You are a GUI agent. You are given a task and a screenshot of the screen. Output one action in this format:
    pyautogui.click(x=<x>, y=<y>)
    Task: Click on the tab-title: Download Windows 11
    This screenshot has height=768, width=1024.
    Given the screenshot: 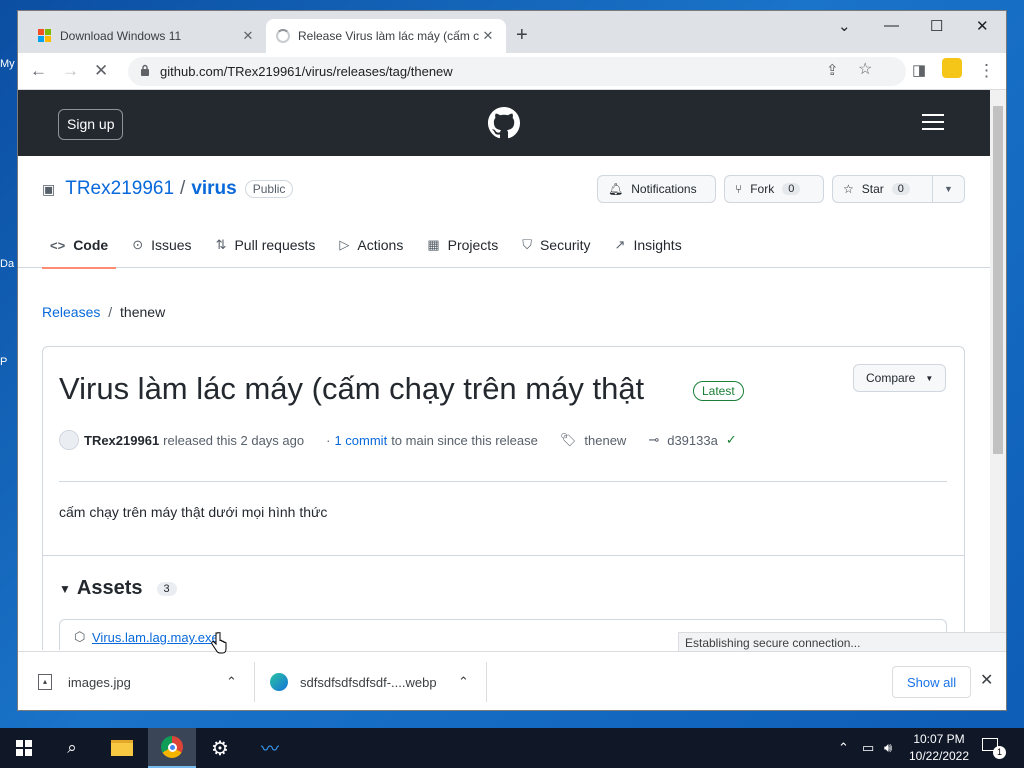 What is the action you would take?
    pyautogui.click(x=121, y=36)
    